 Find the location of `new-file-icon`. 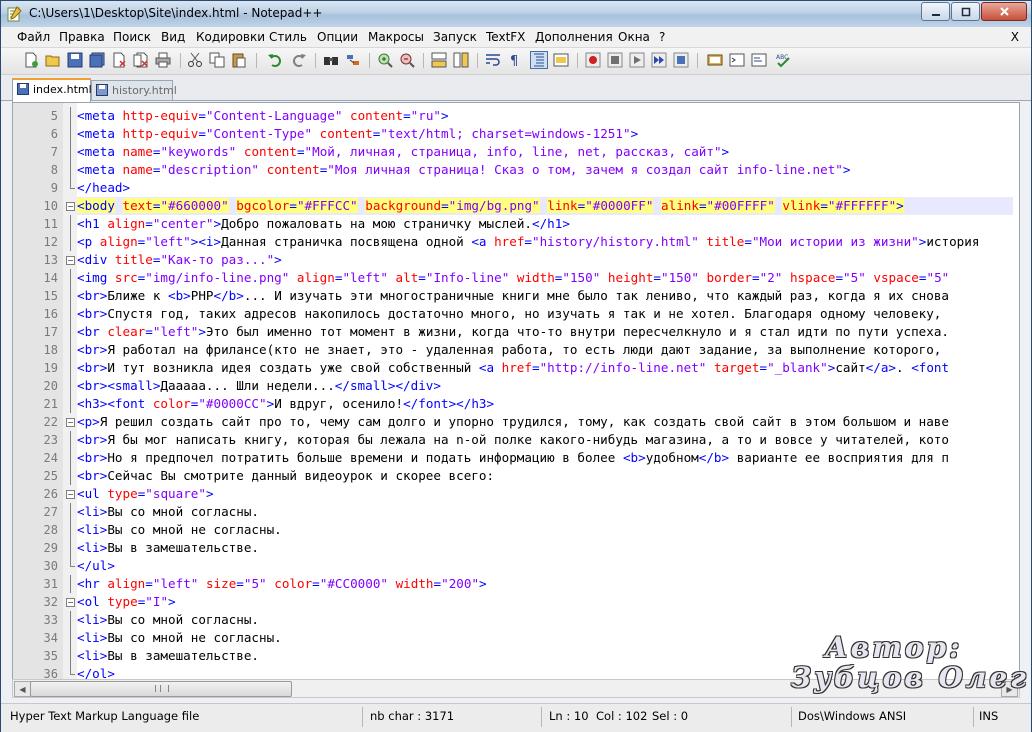

new-file-icon is located at coordinates (31, 60).